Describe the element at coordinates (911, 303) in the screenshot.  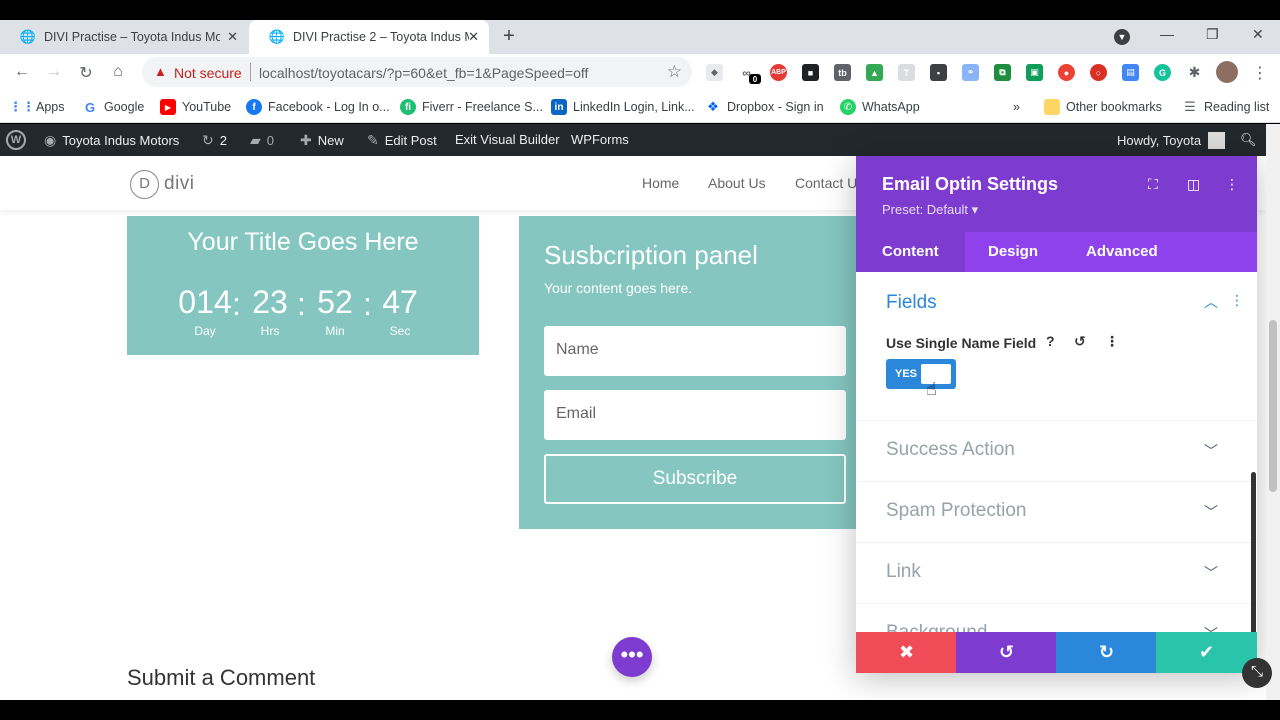
I see `fields-section-title: Fields` at that location.